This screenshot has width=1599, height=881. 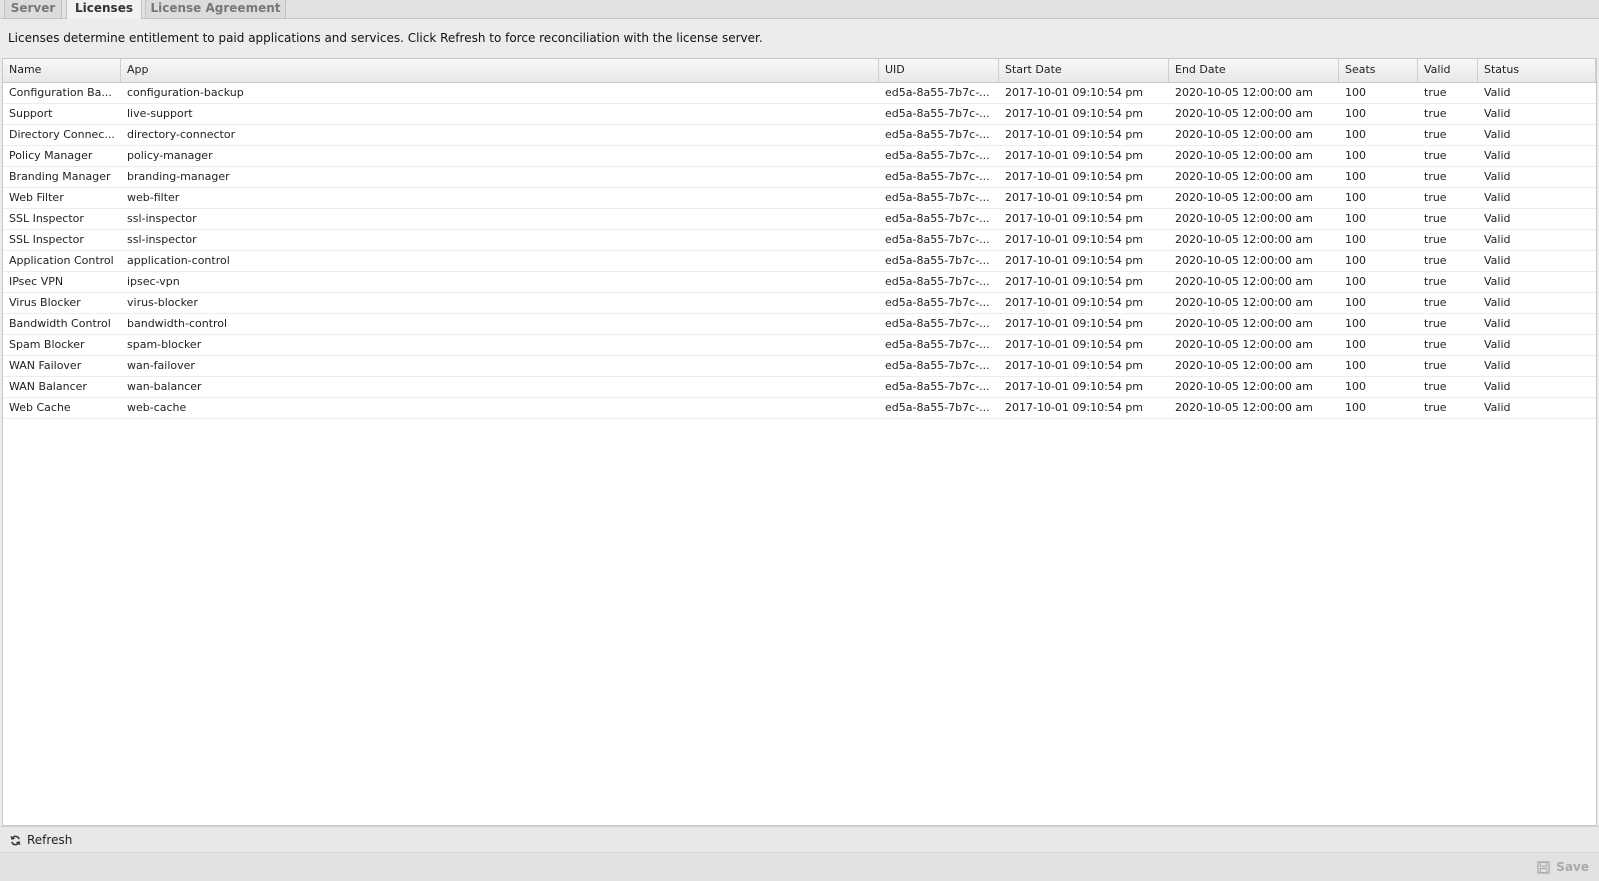 I want to click on tab-license-agreement: License Agreement, so click(x=215, y=9).